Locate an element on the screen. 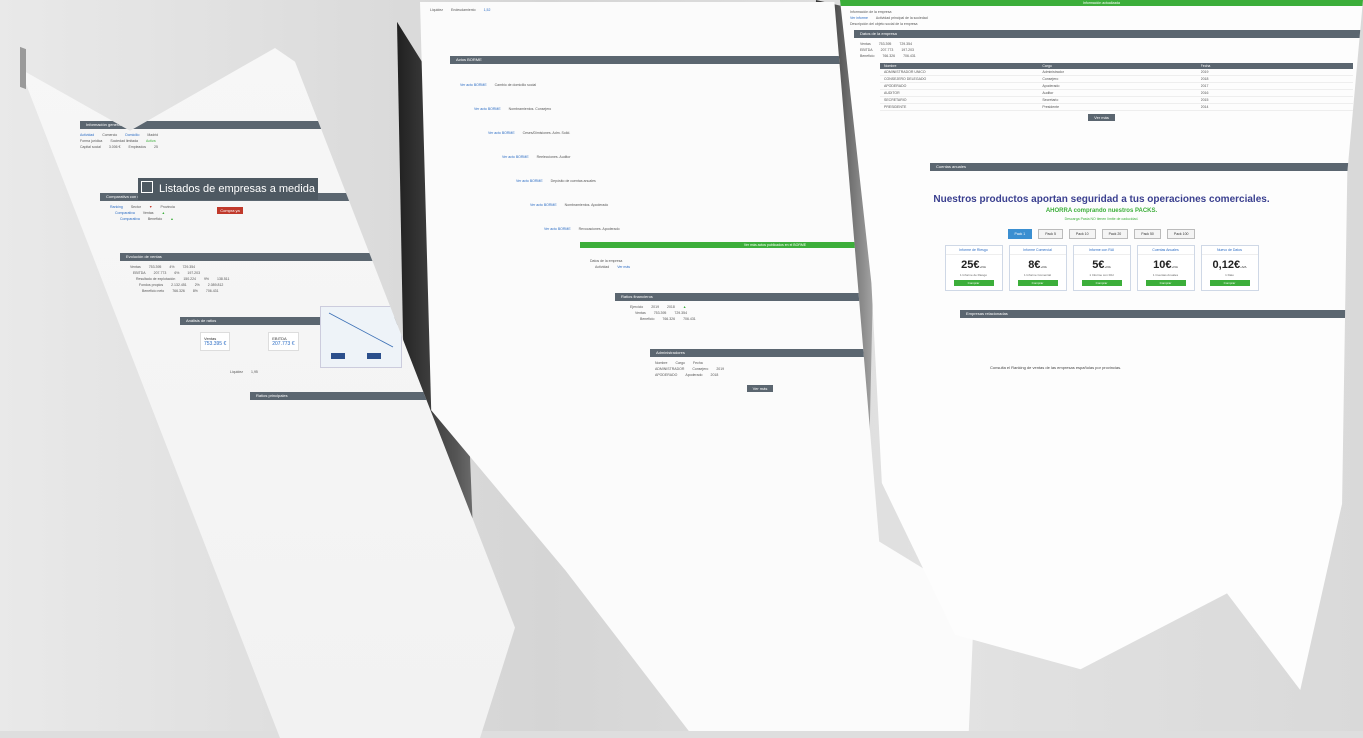 The width and height of the screenshot is (1363, 738). table-cell: 6% is located at coordinates (177, 273).